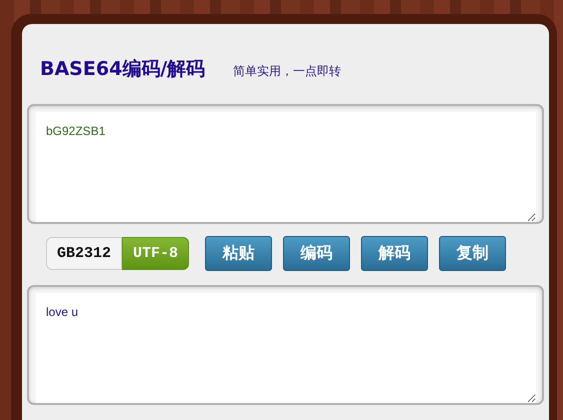  I want to click on action-button: 编码, so click(316, 253).